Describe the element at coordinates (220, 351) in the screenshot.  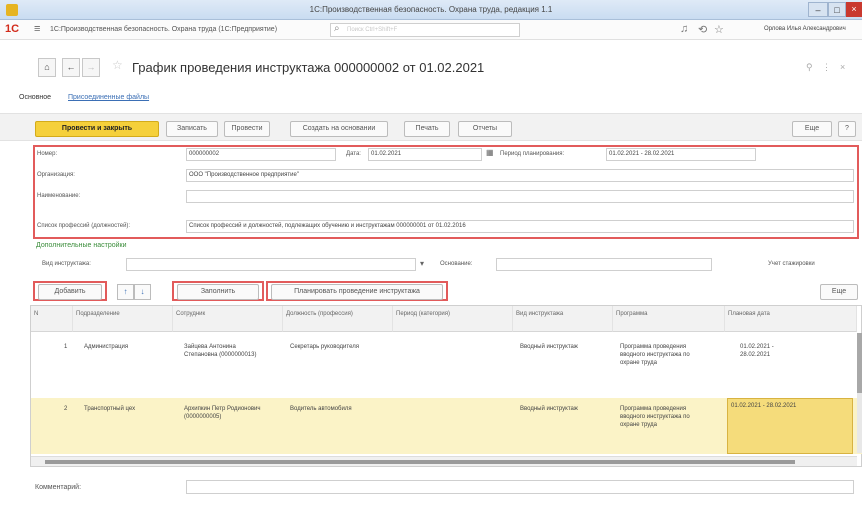
I see `row-employee: Зайцева Антонина Степановна (0000000013)` at that location.